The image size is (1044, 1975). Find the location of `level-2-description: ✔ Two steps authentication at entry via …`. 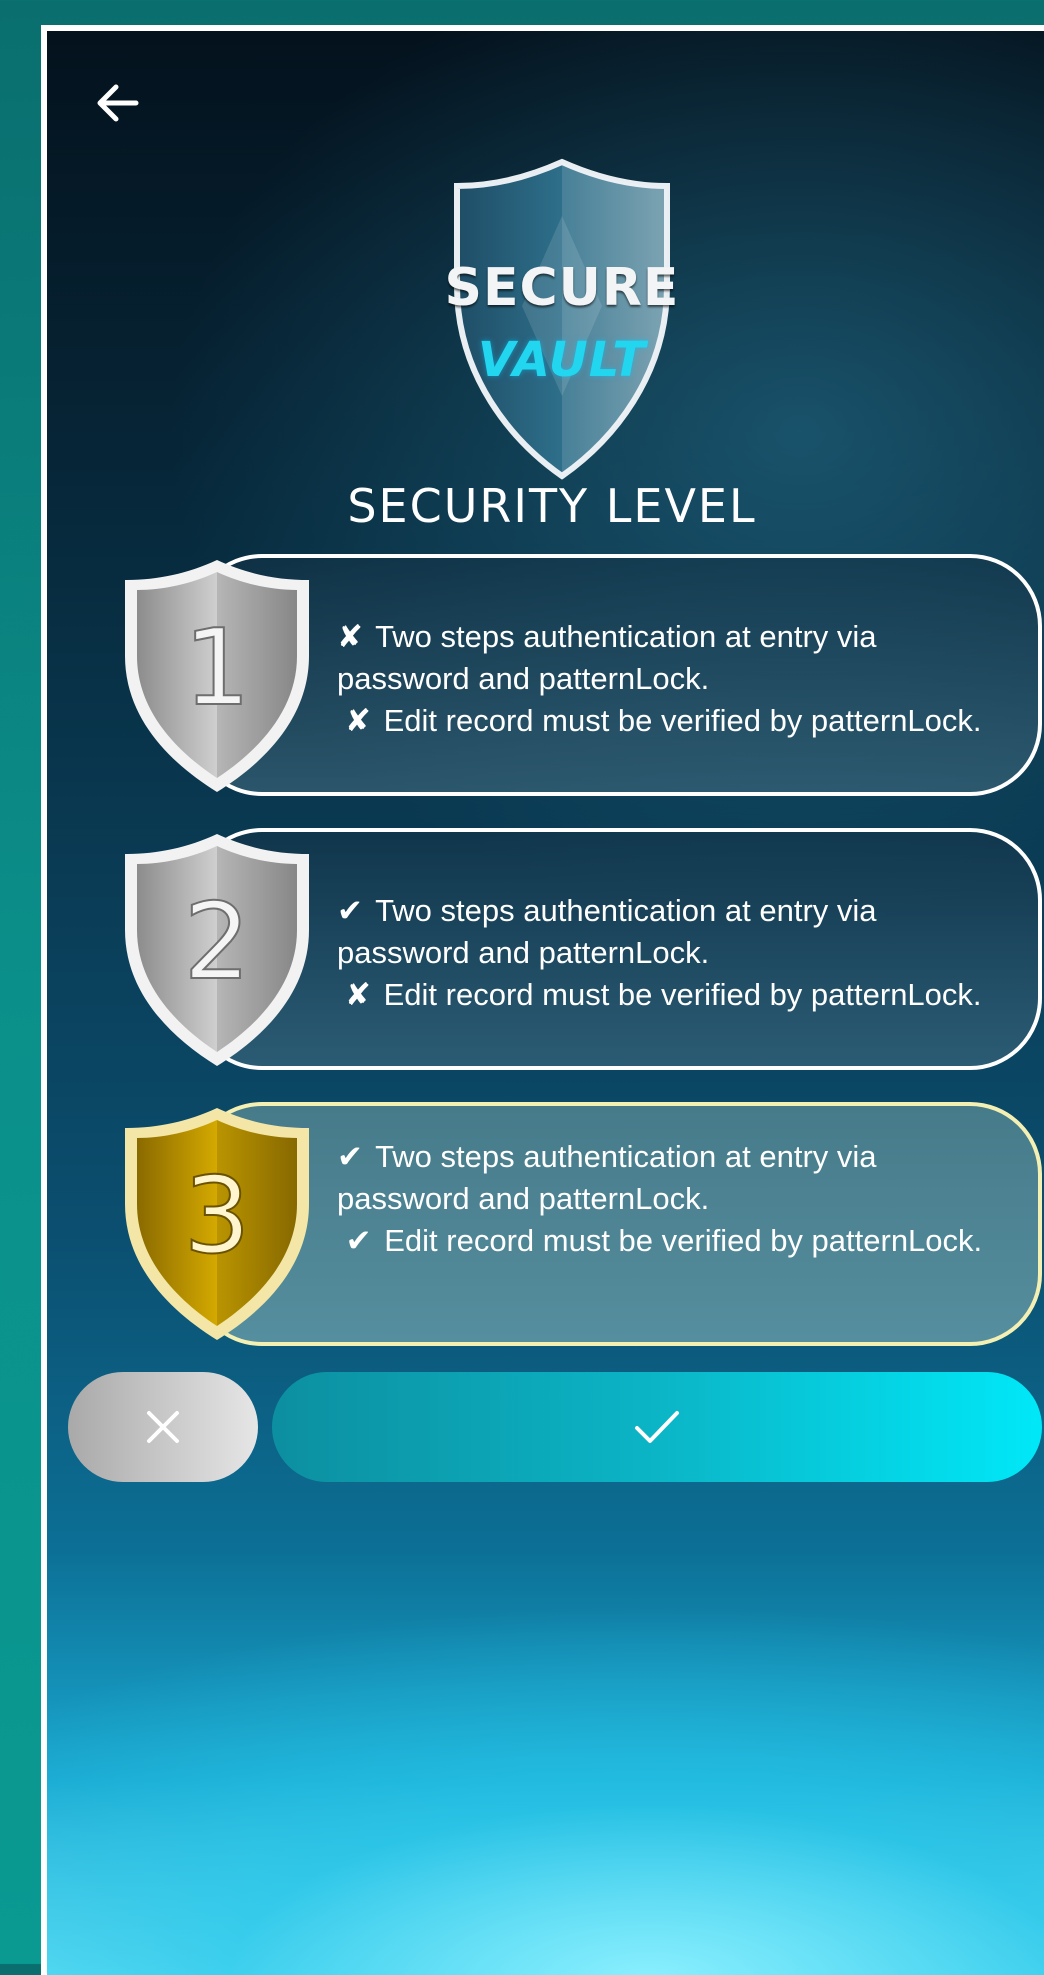

level-2-description: ✔ Two steps authentication at entry via … is located at coordinates (672, 953).